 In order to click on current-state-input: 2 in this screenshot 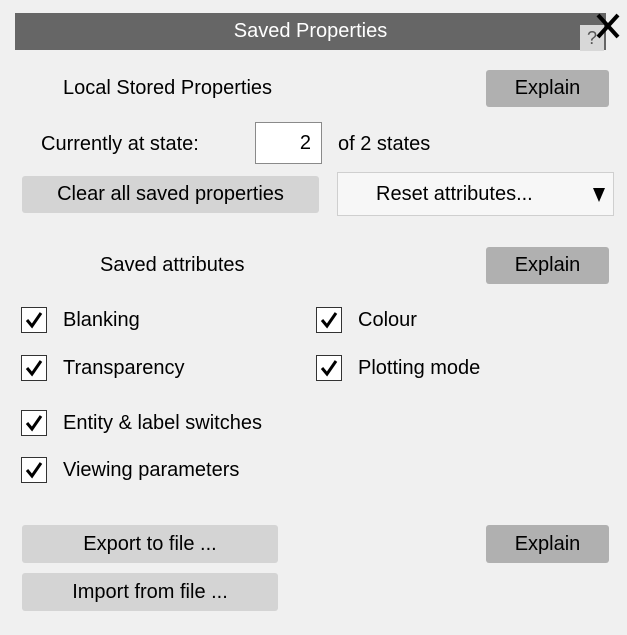, I will do `click(288, 143)`.